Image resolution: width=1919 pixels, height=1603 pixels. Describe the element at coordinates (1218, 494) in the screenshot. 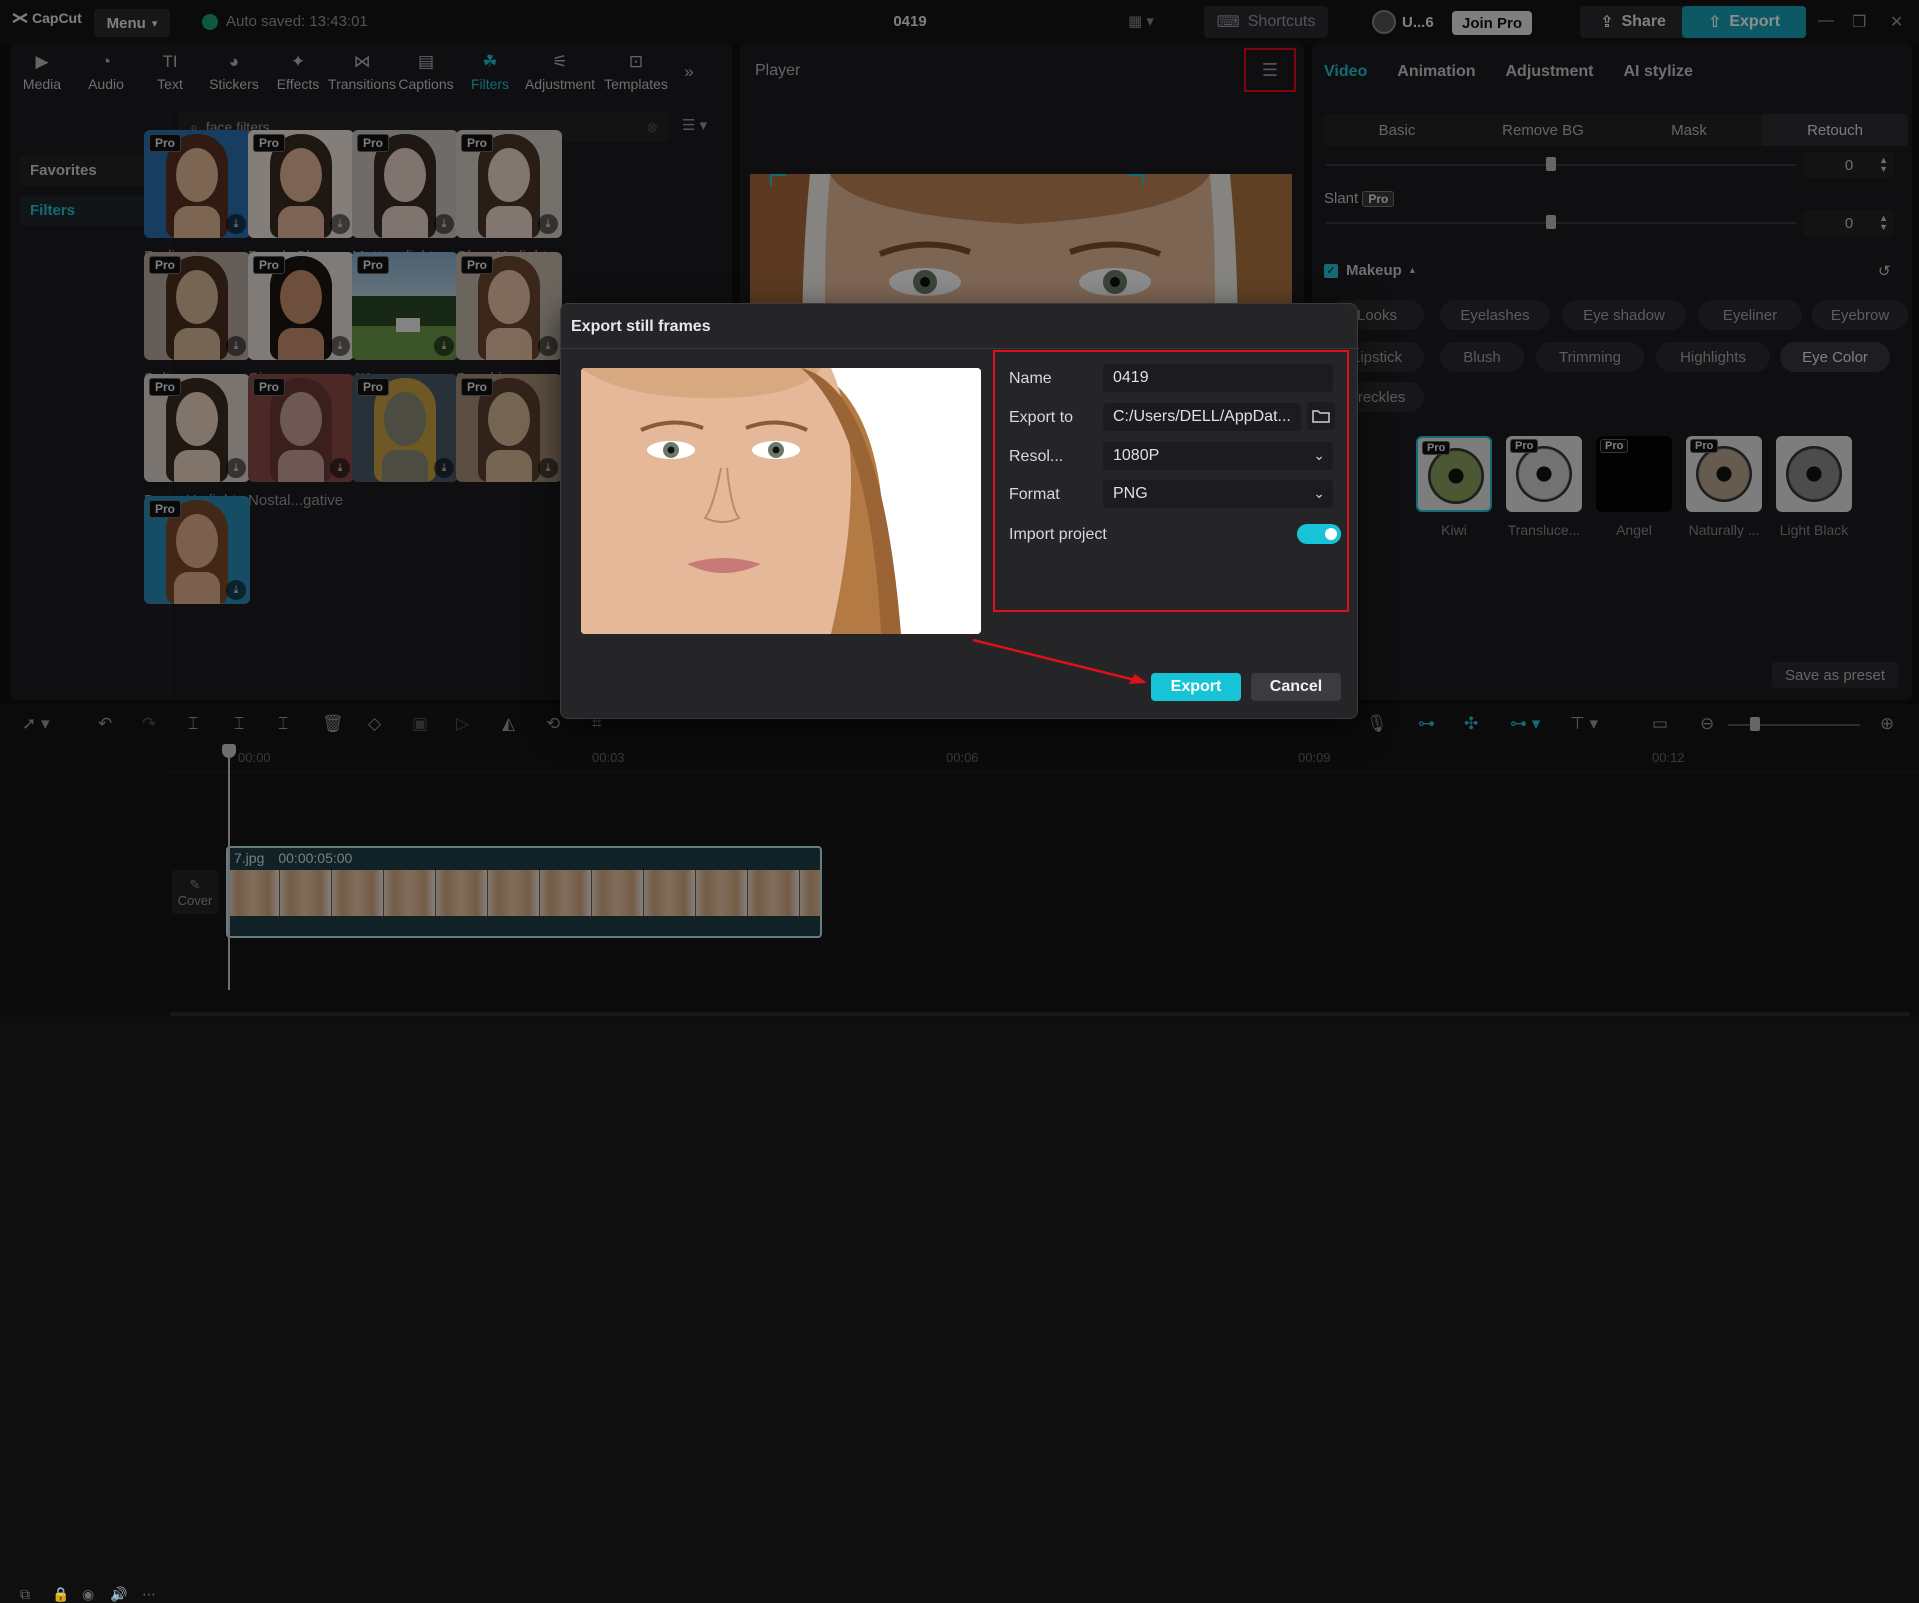

I see `format-select: PNG ⌄` at that location.